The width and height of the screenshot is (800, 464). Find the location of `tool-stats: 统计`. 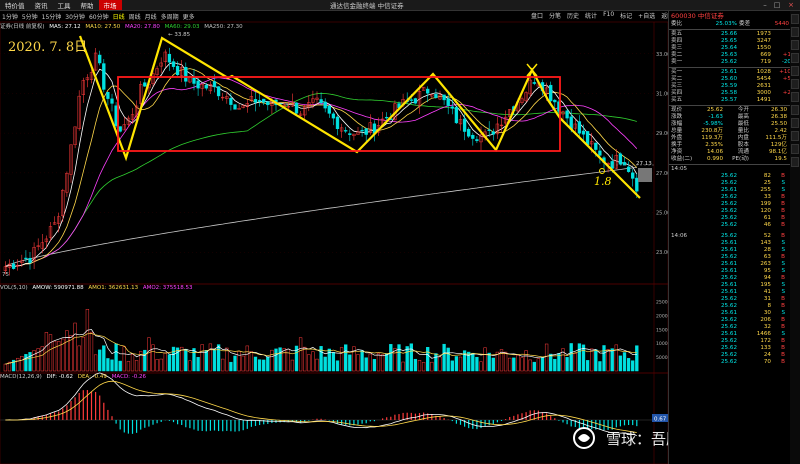

tool-stats: 统计 is located at coordinates (591, 16).